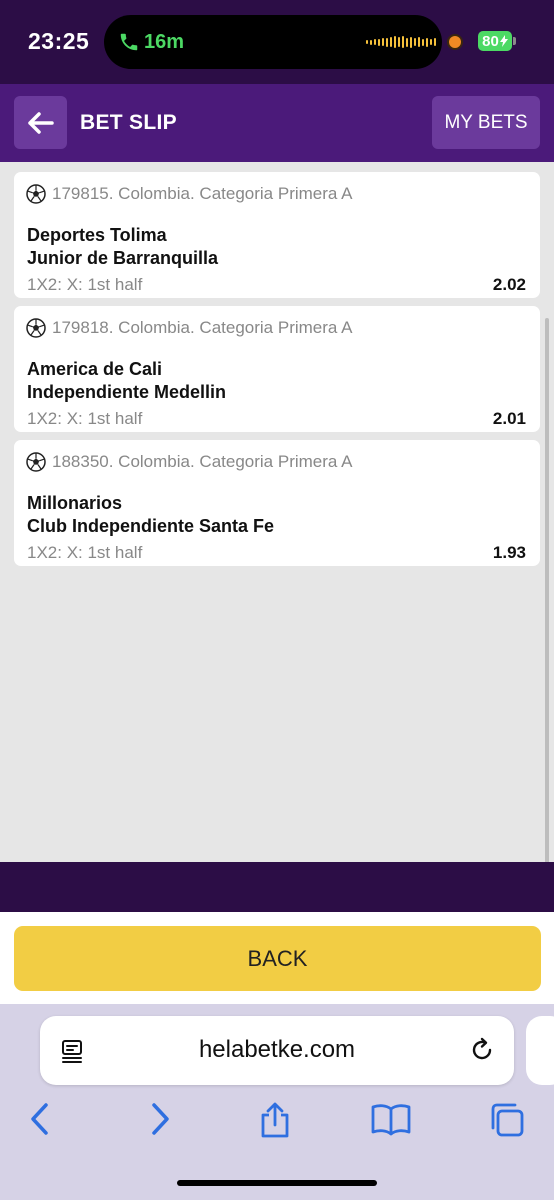 This screenshot has width=554, height=1200. Describe the element at coordinates (59, 41) in the screenshot. I see `status-time: 23:25` at that location.